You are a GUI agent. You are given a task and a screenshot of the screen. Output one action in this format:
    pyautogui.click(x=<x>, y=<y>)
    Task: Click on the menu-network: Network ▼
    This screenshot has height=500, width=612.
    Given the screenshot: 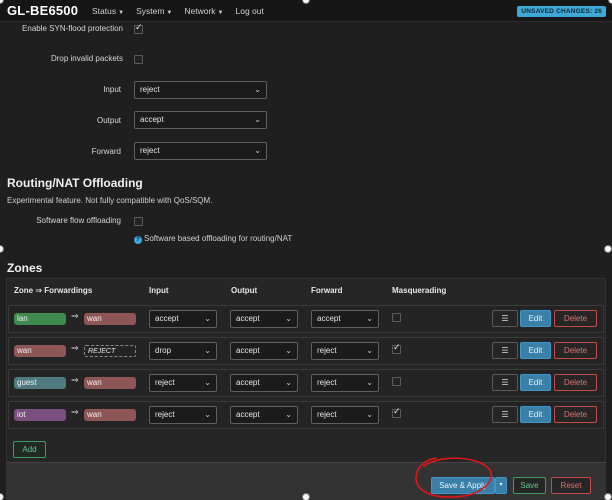 What is the action you would take?
    pyautogui.click(x=203, y=11)
    